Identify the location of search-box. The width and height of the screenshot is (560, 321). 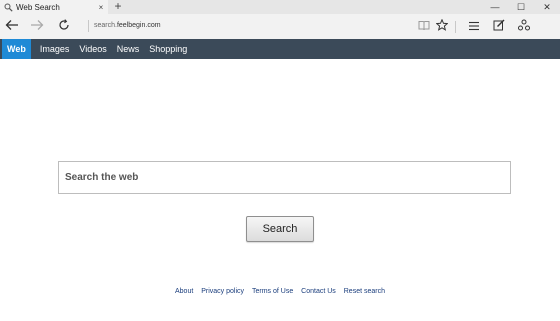
(284, 177).